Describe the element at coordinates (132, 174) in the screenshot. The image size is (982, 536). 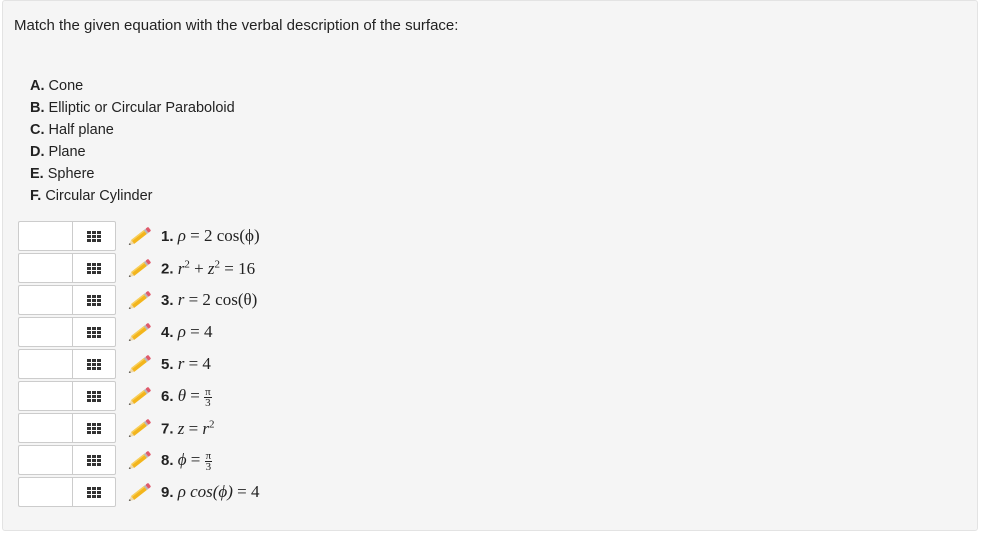
I see `option-e: E. Sphere` at that location.